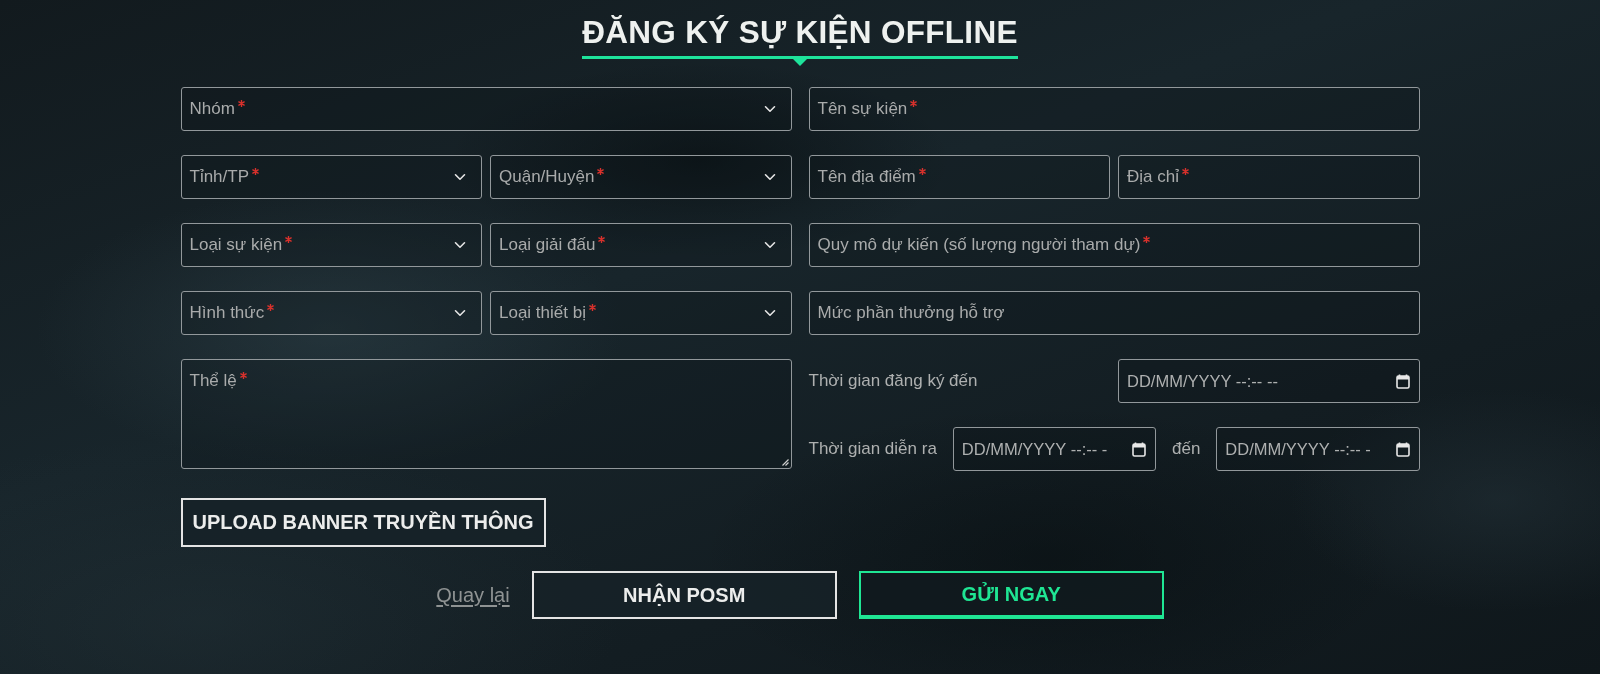 Image resolution: width=1600 pixels, height=674 pixels. What do you see at coordinates (1011, 595) in the screenshot?
I see `submit-button: GỬI NGAY` at bounding box center [1011, 595].